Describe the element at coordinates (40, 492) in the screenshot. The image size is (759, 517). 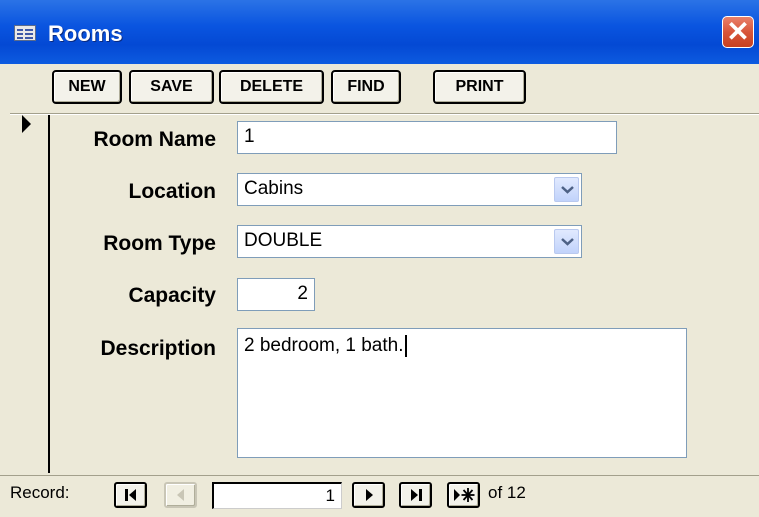
I see `record-label: Record:` at that location.